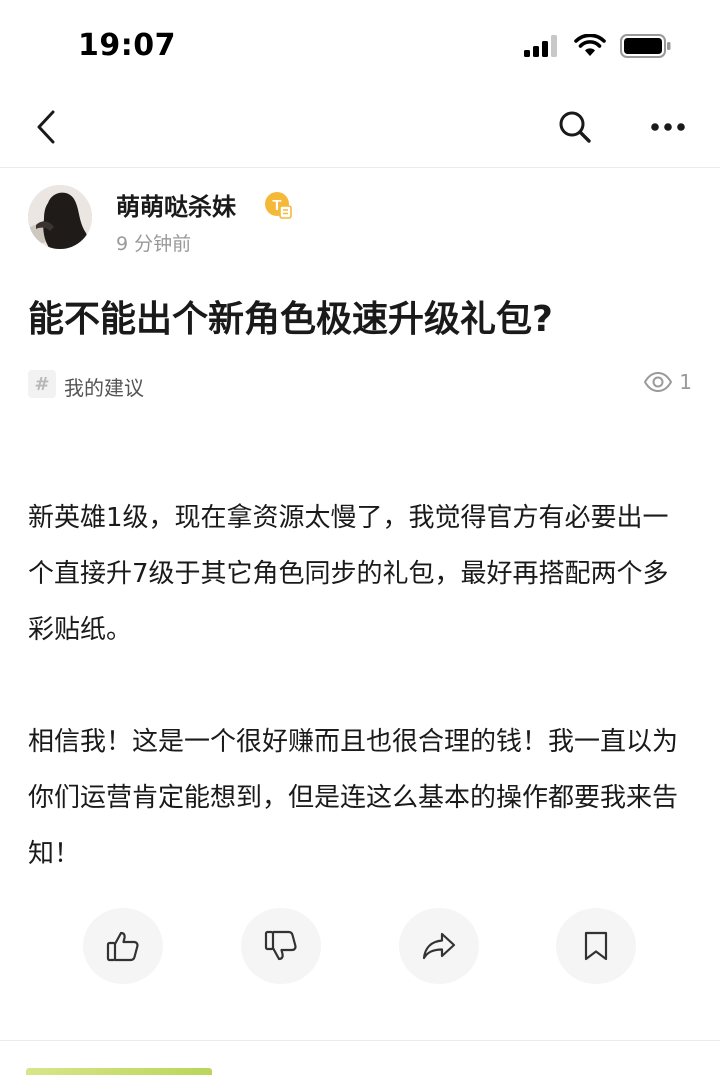 This screenshot has width=720, height=1075. I want to click on more-dots-icon, so click(668, 127).